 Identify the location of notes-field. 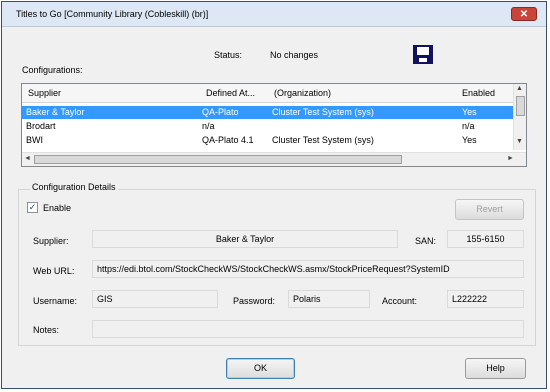
(308, 329).